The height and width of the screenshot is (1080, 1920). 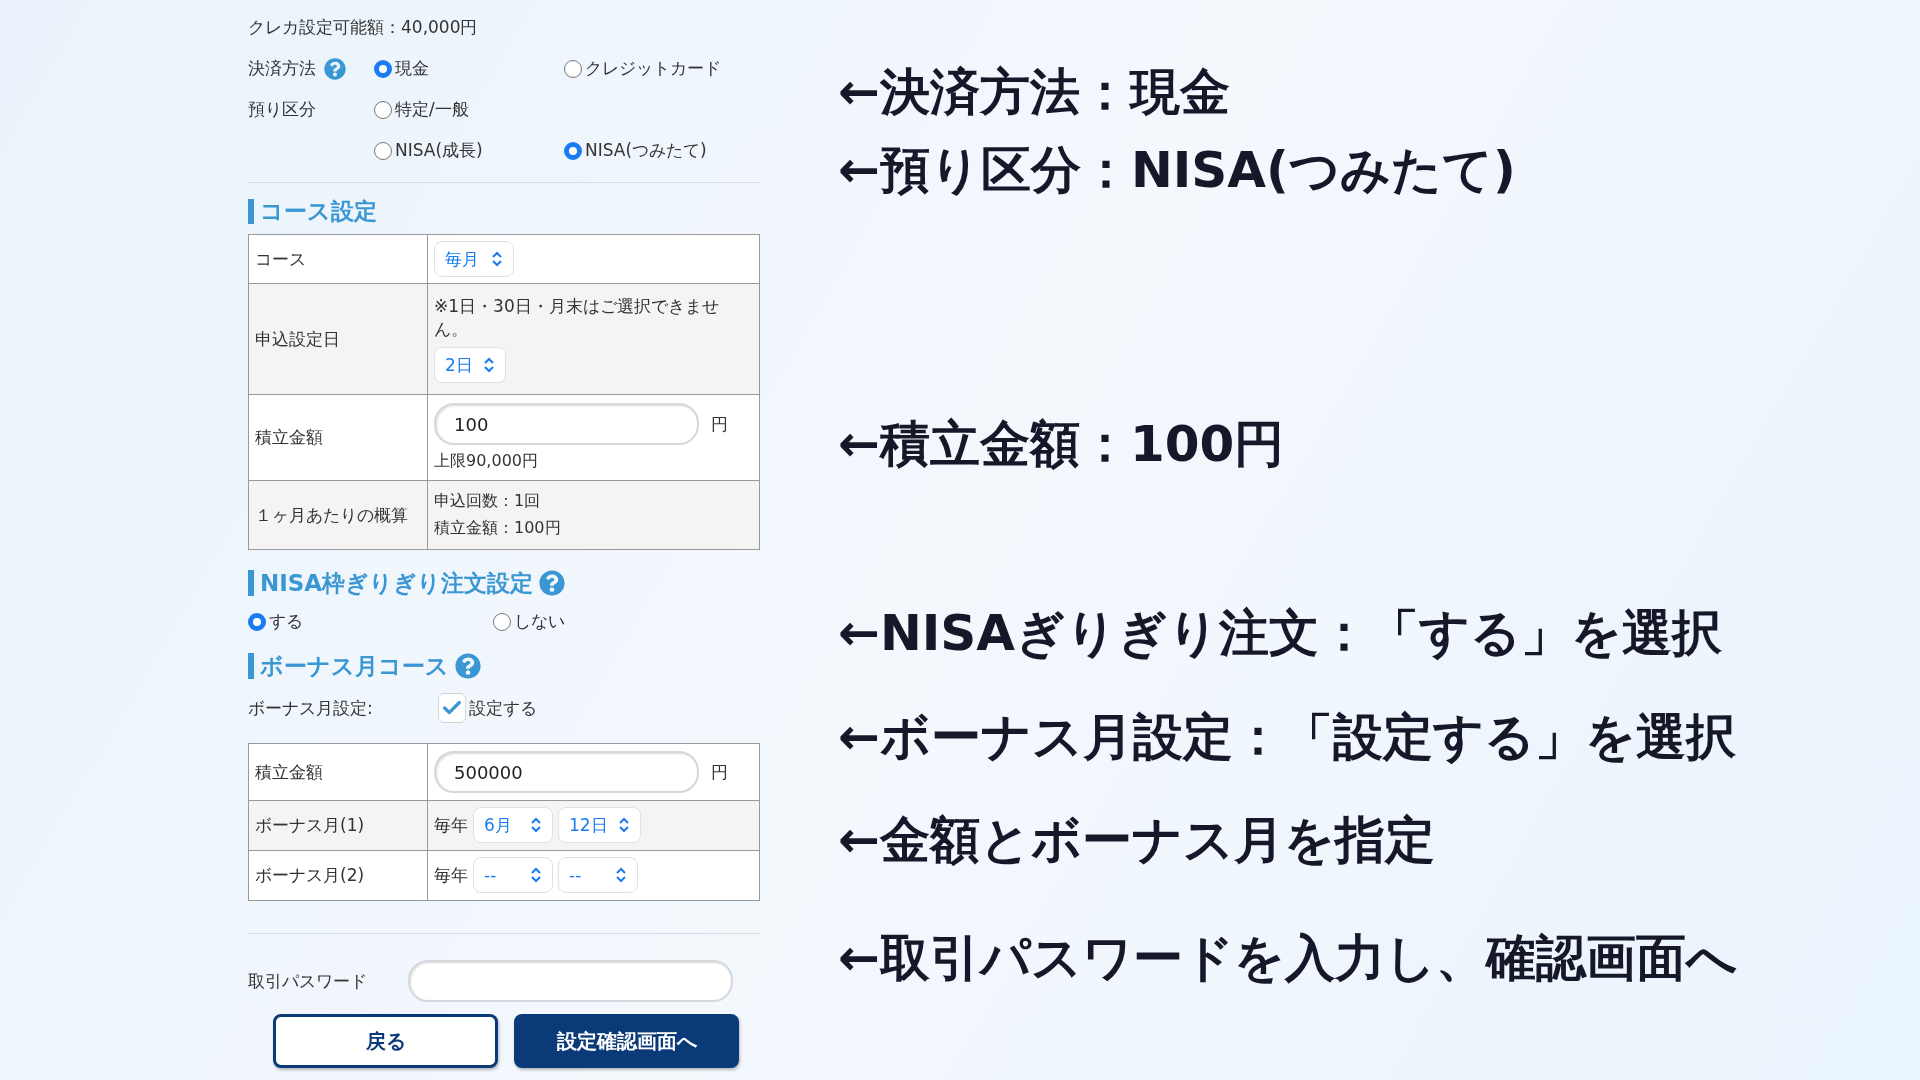 What do you see at coordinates (1137, 840) in the screenshot?
I see `annotation-text: ←金額とボーナス月を指定` at bounding box center [1137, 840].